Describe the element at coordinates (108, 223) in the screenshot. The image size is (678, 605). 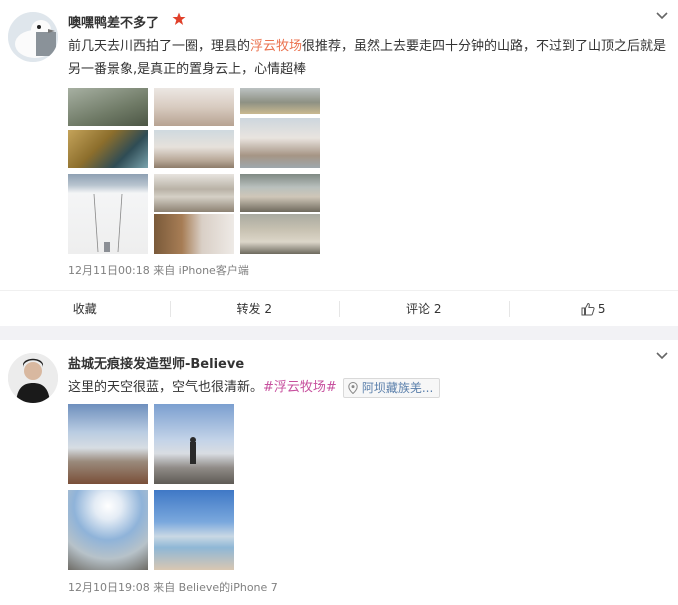
I see `swing-photo-detail` at that location.